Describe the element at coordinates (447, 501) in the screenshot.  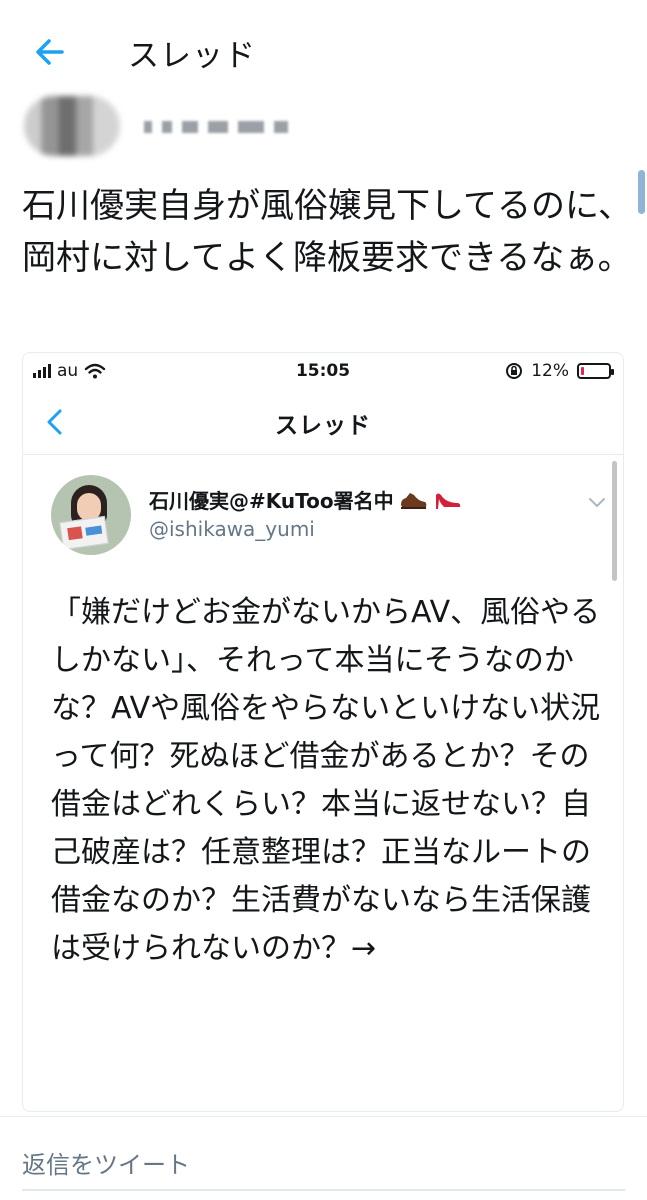
I see `high-heel-icon` at that location.